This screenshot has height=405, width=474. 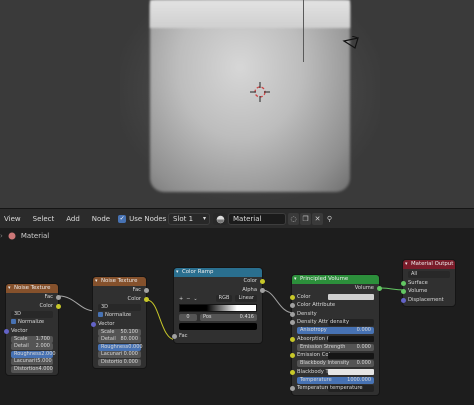 What do you see at coordinates (352, 44) in the screenshot?
I see `camera-icon` at bounding box center [352, 44].